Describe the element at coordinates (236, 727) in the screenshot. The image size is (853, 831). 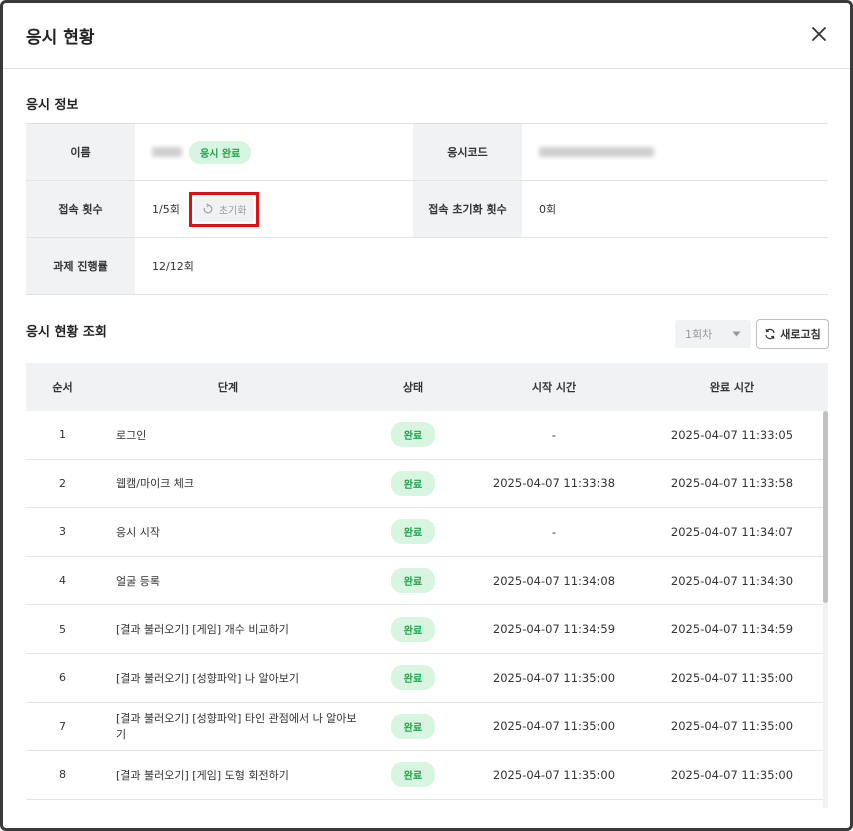
I see `row-step: [결과 불러오기] [성향파악] 타인 관점에서 나 알아보기` at that location.